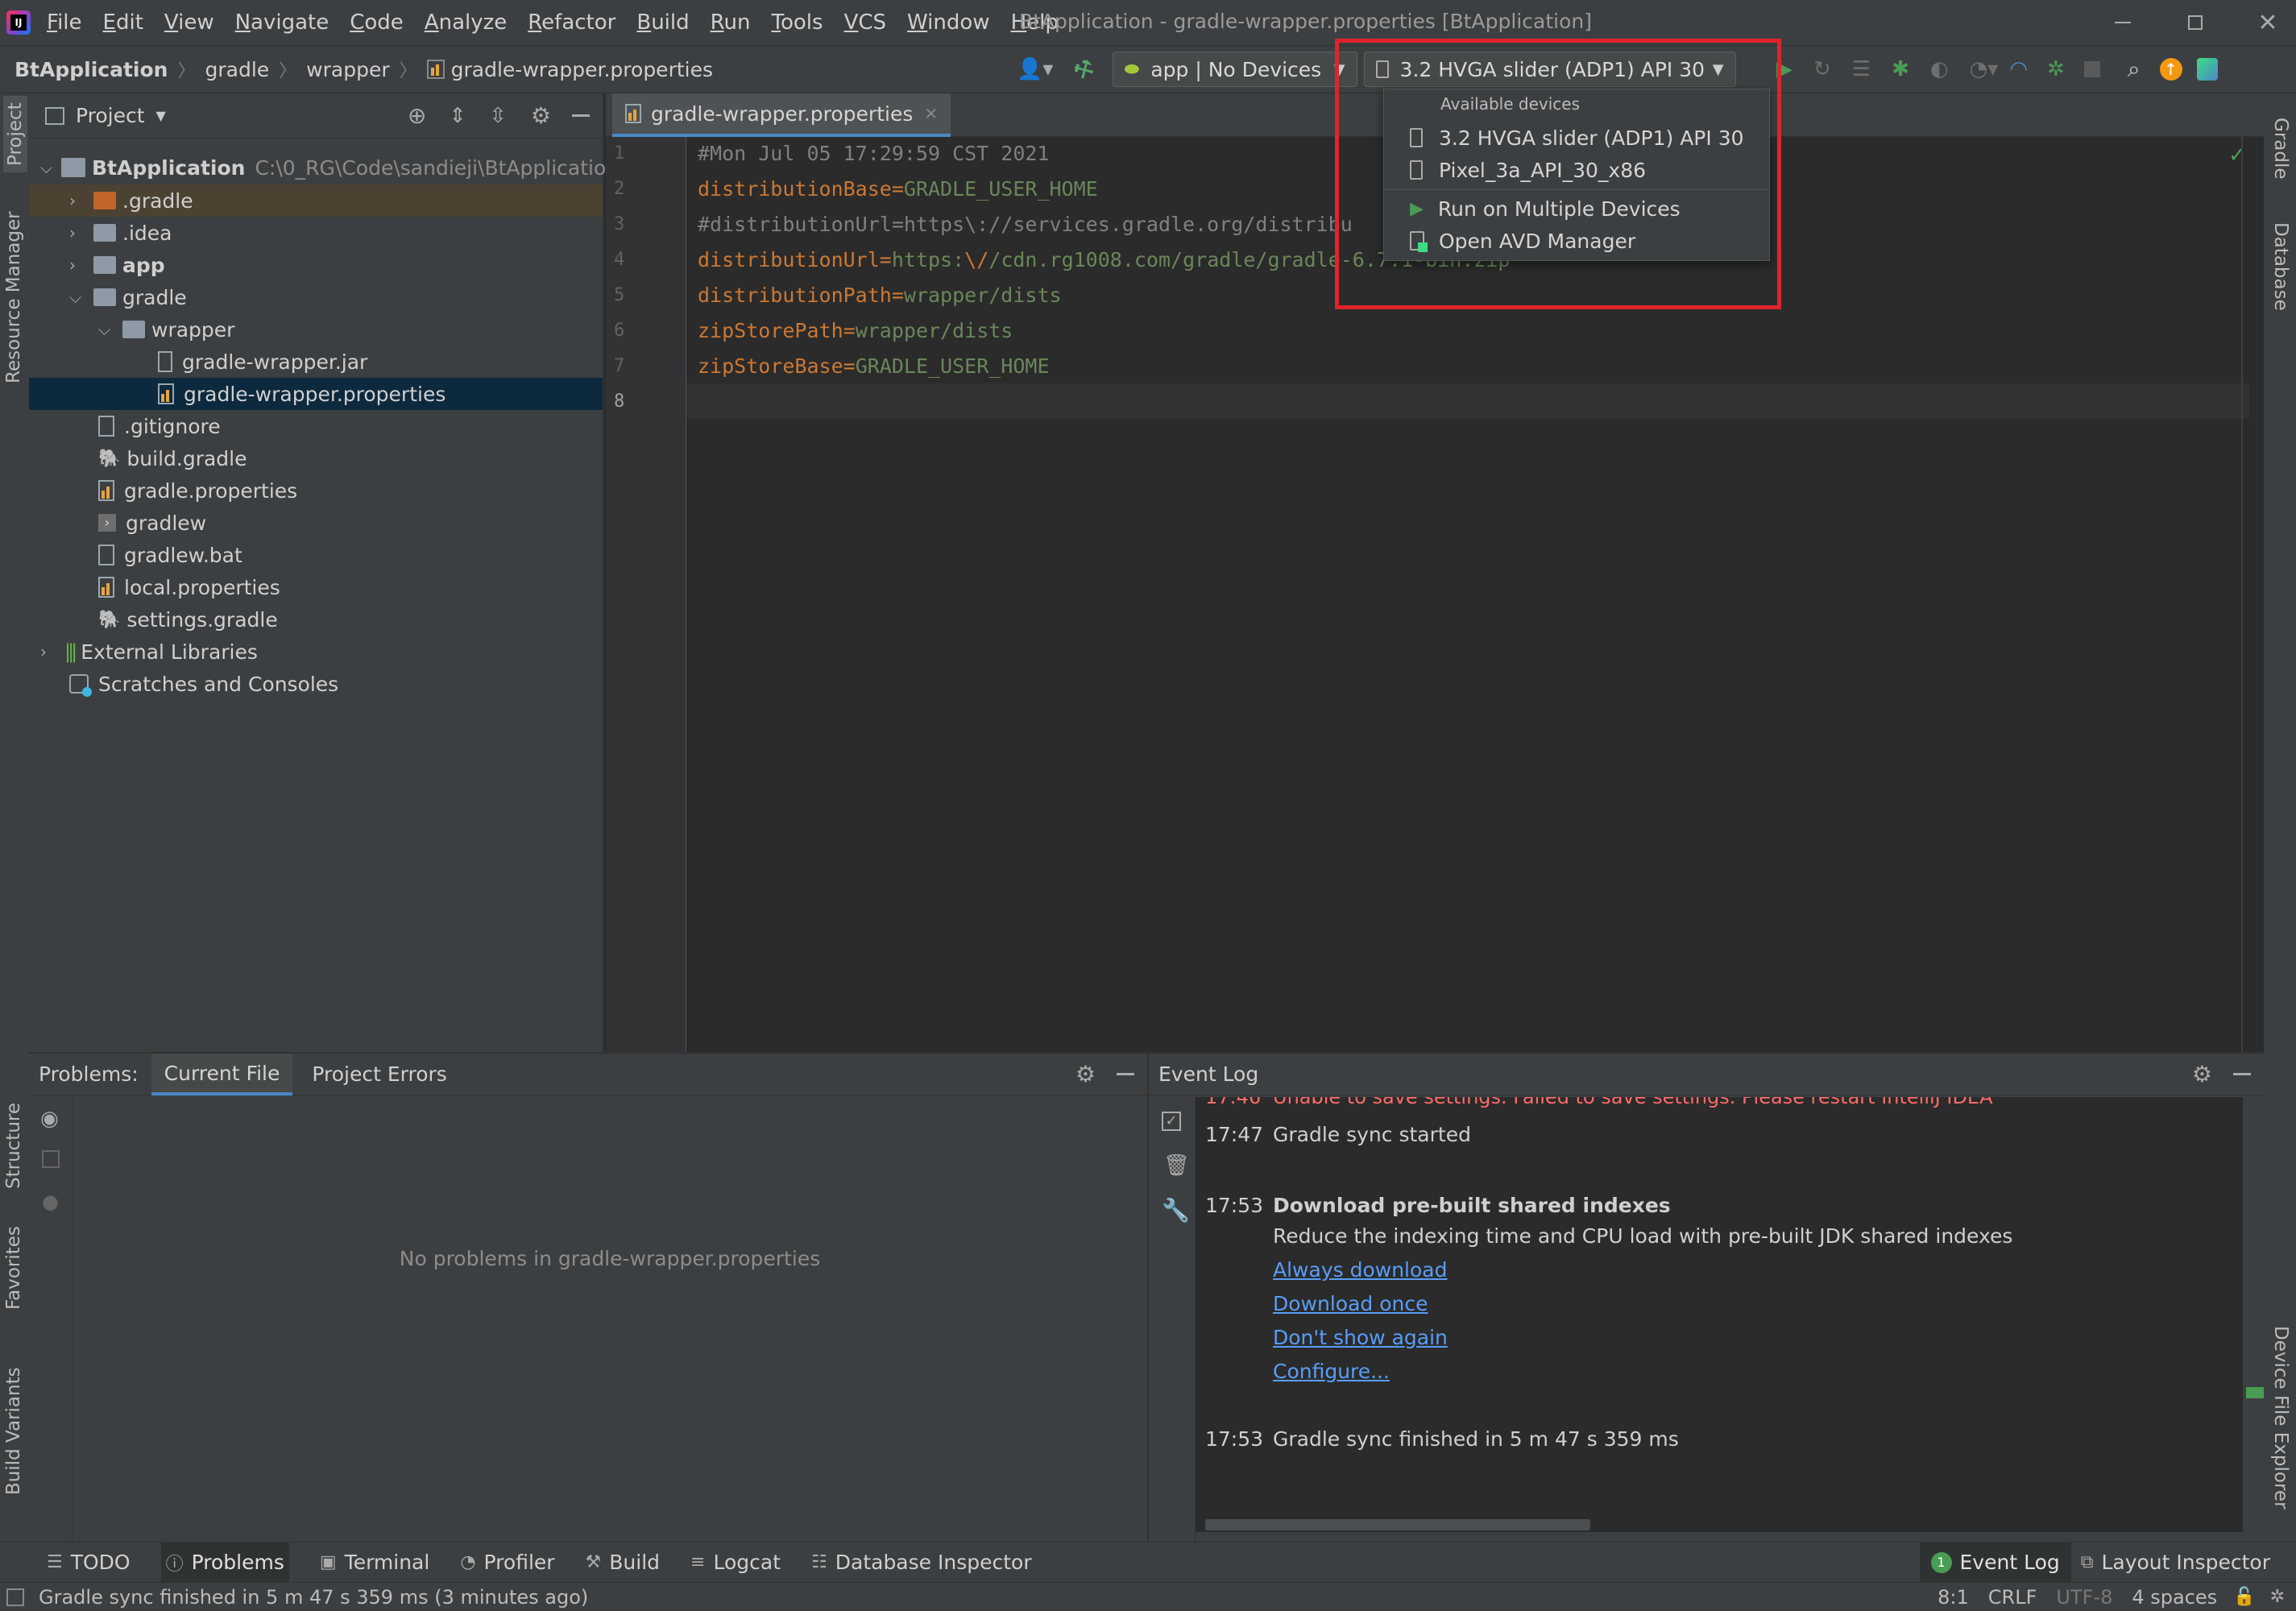  What do you see at coordinates (2084, 1597) in the screenshot?
I see `file-encoding: UTF-8` at bounding box center [2084, 1597].